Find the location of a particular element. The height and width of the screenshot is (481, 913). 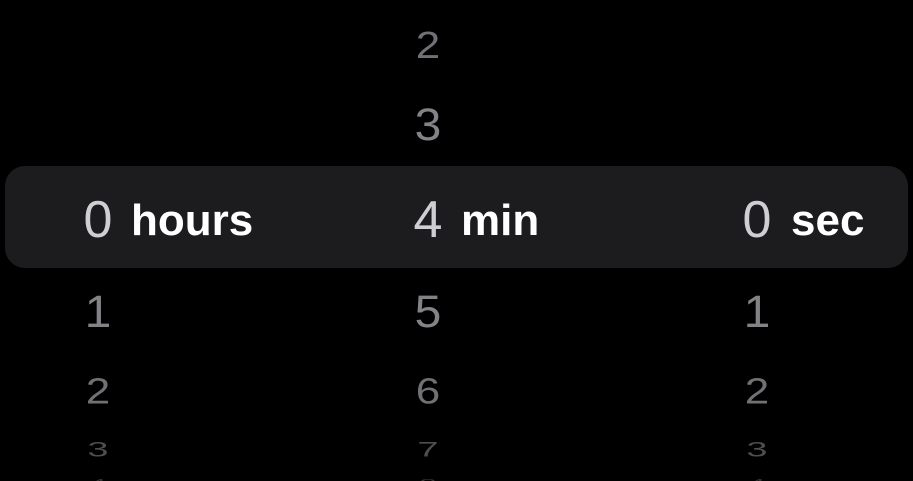

hours-option: 3 is located at coordinates (98, 450).